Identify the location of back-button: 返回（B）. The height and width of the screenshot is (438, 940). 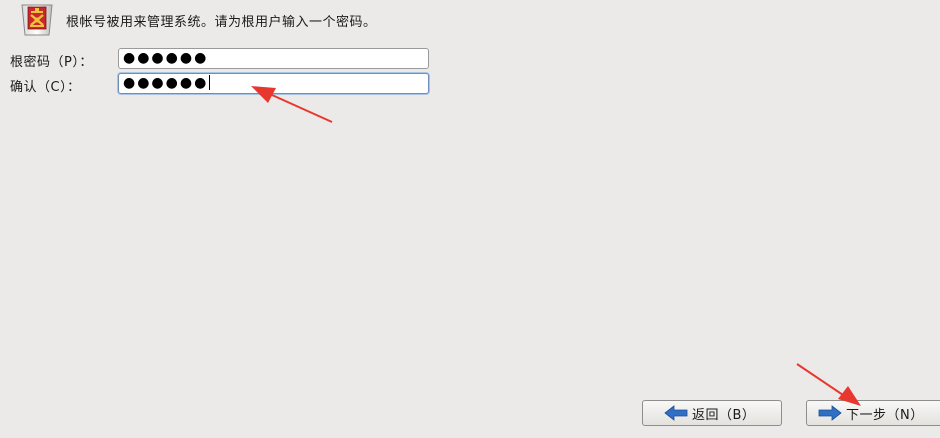
(712, 413).